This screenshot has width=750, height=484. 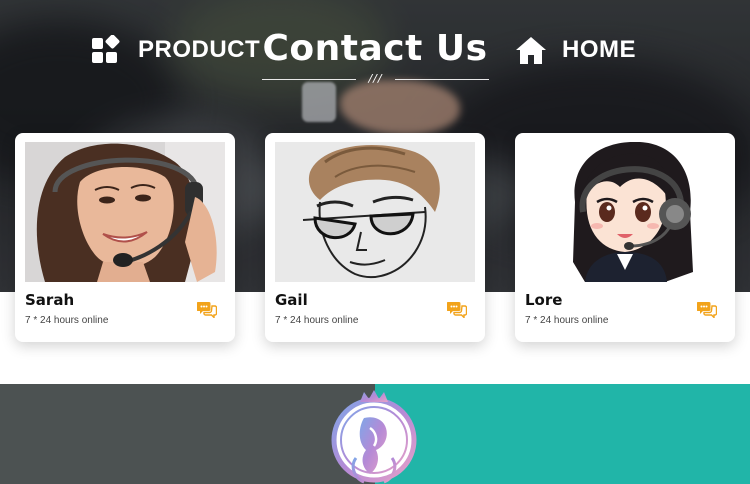 I want to click on nav-product-panel, so click(x=187, y=434).